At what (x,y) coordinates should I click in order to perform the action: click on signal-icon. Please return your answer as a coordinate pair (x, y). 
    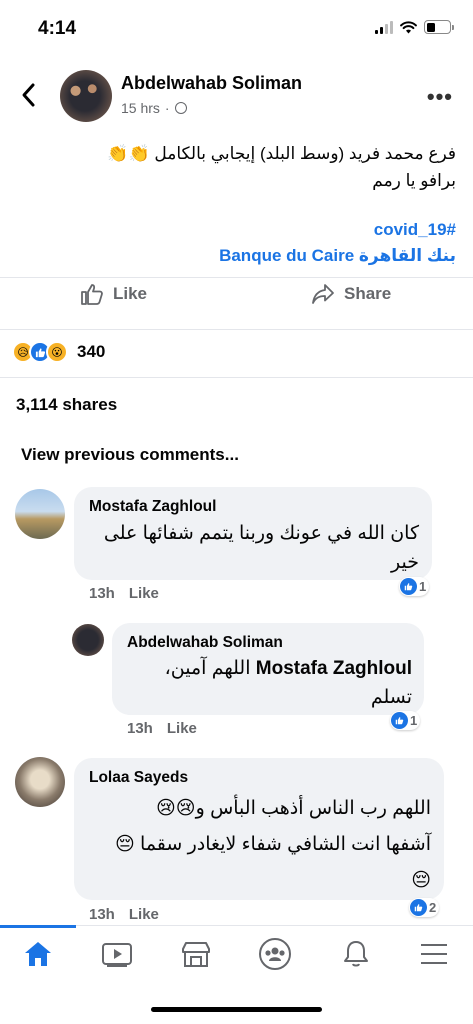
    Looking at the image, I should click on (384, 27).